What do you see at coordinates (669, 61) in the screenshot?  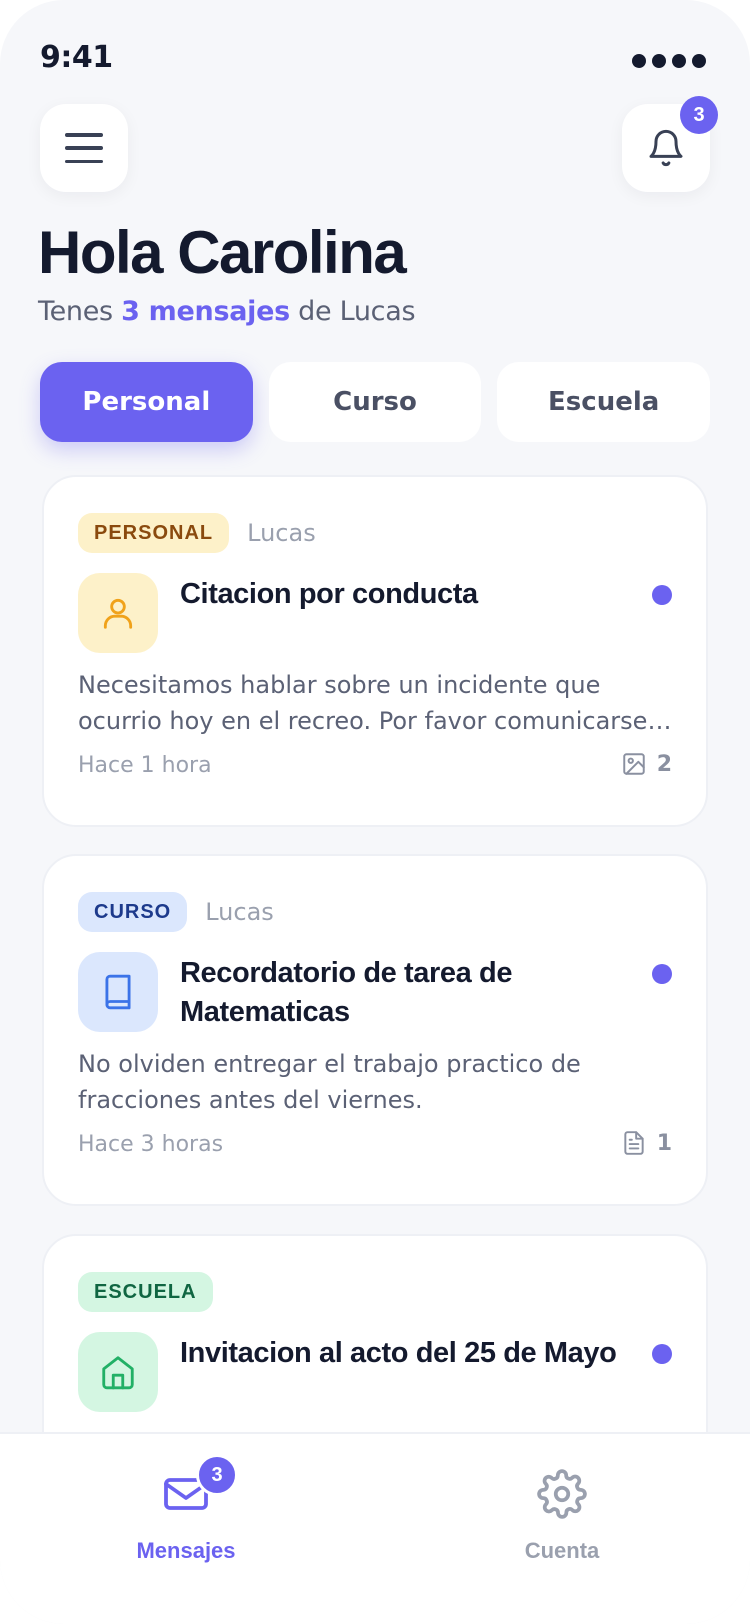 I see `signal-icon` at bounding box center [669, 61].